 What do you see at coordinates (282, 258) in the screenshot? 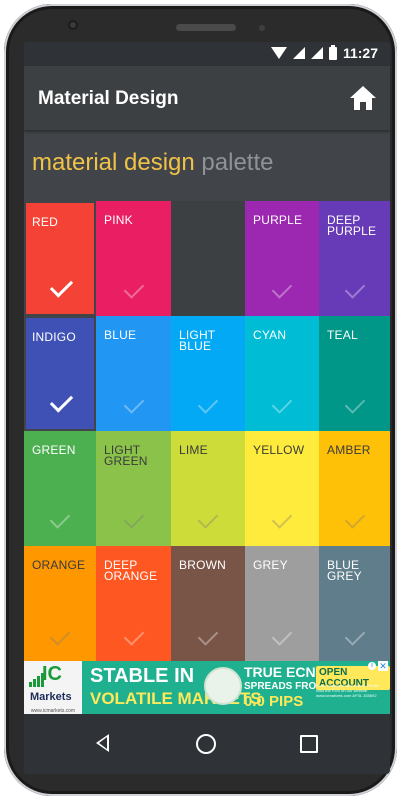
I see `color-tile: PURPLE` at bounding box center [282, 258].